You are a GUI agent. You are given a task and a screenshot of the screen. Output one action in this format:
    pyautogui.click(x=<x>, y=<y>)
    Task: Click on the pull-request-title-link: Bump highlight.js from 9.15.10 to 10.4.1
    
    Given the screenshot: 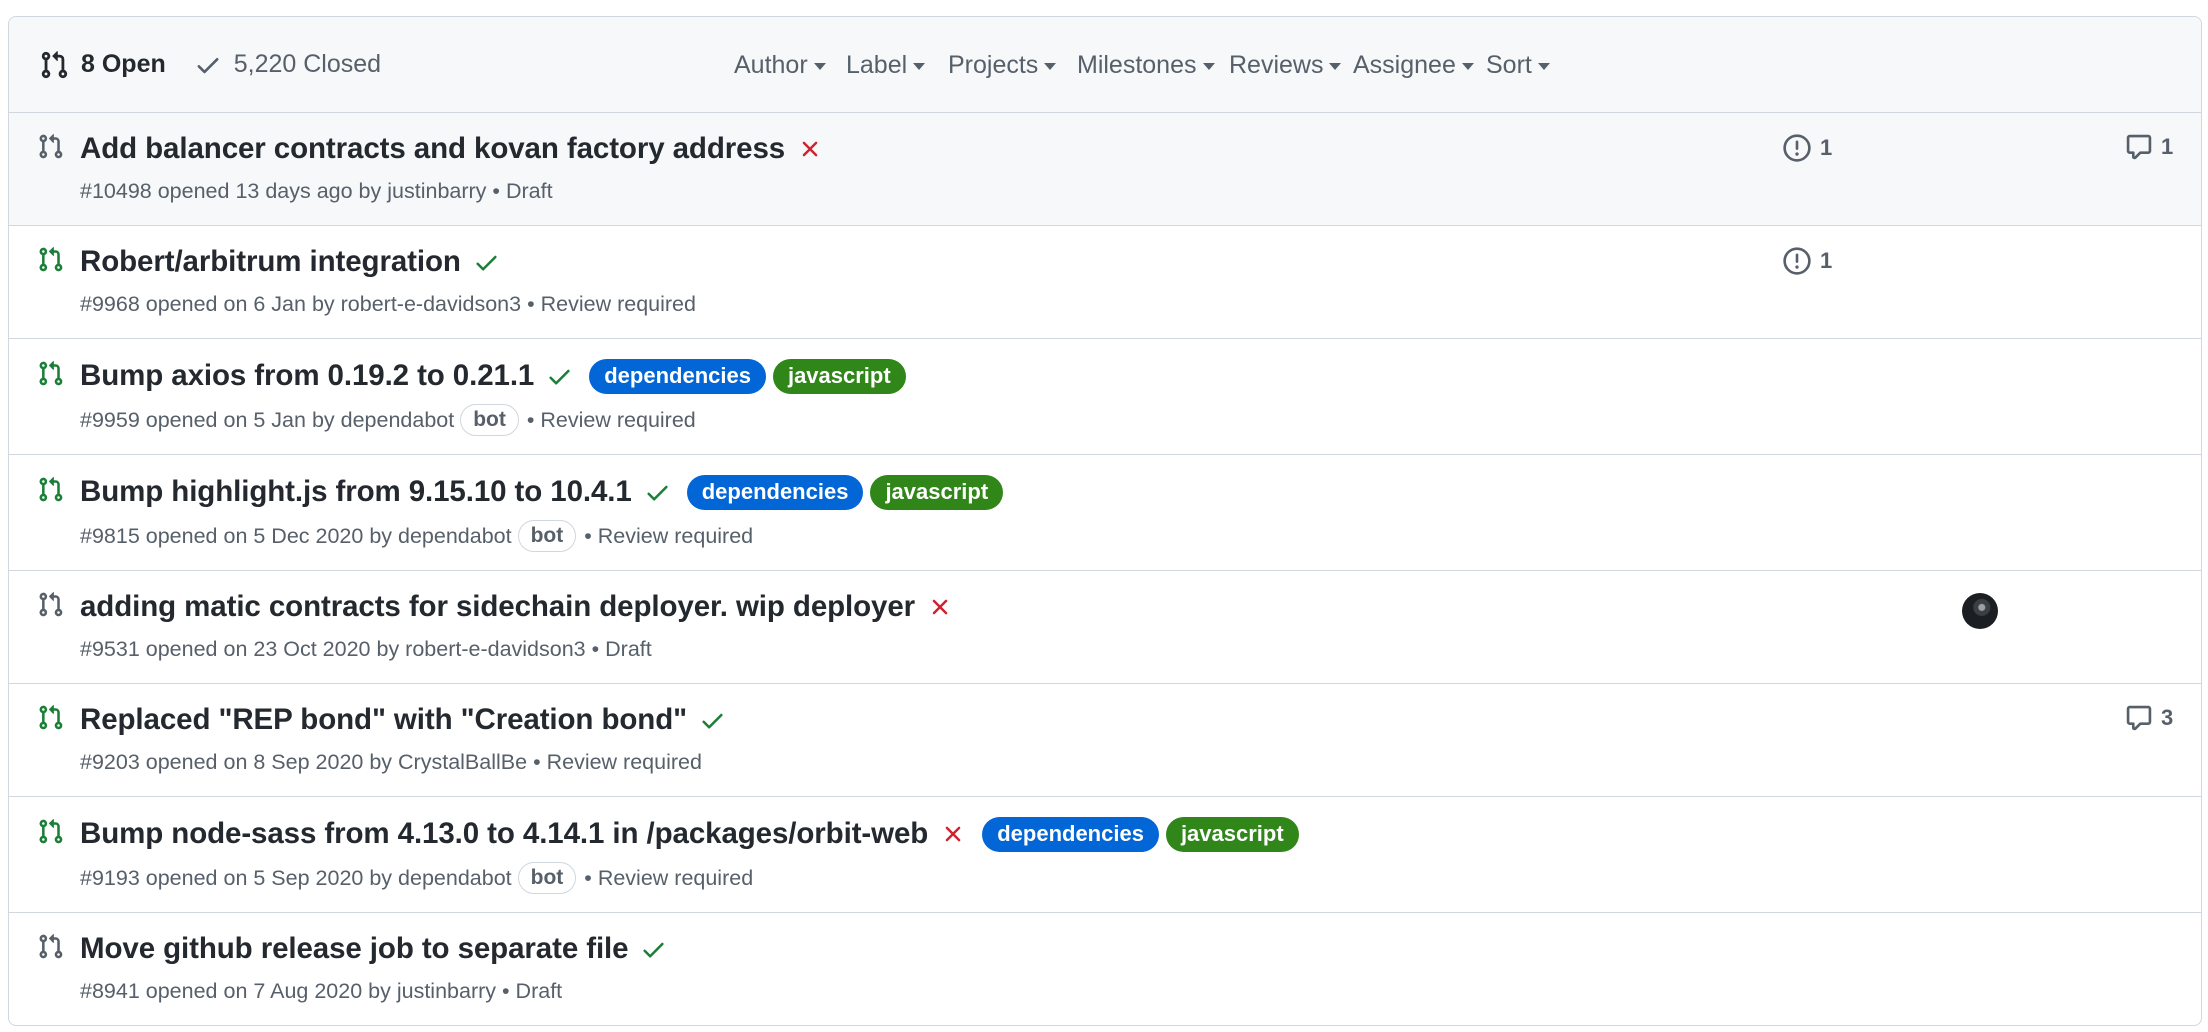 What is the action you would take?
    pyautogui.click(x=356, y=492)
    